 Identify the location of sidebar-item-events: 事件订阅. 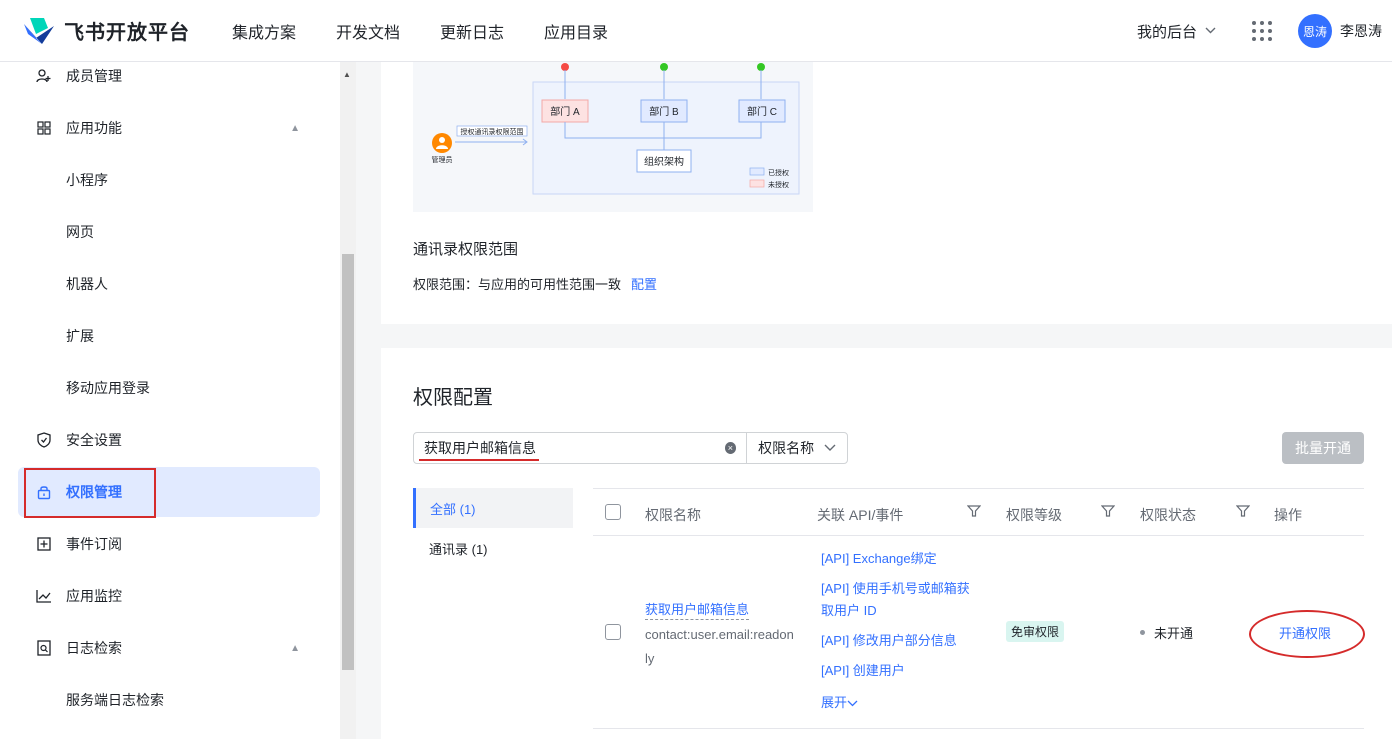
(169, 544).